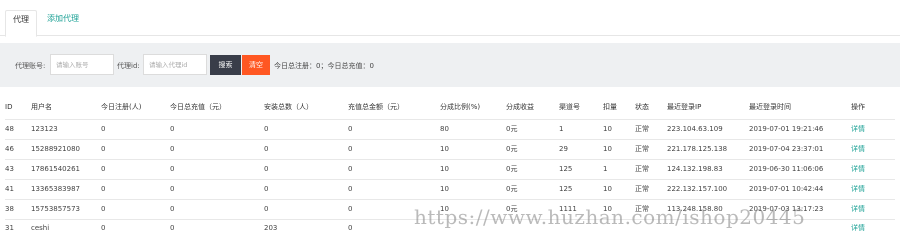 This screenshot has width=900, height=248. What do you see at coordinates (708, 188) in the screenshot?
I see `table-cell: 222.132.157.100` at bounding box center [708, 188].